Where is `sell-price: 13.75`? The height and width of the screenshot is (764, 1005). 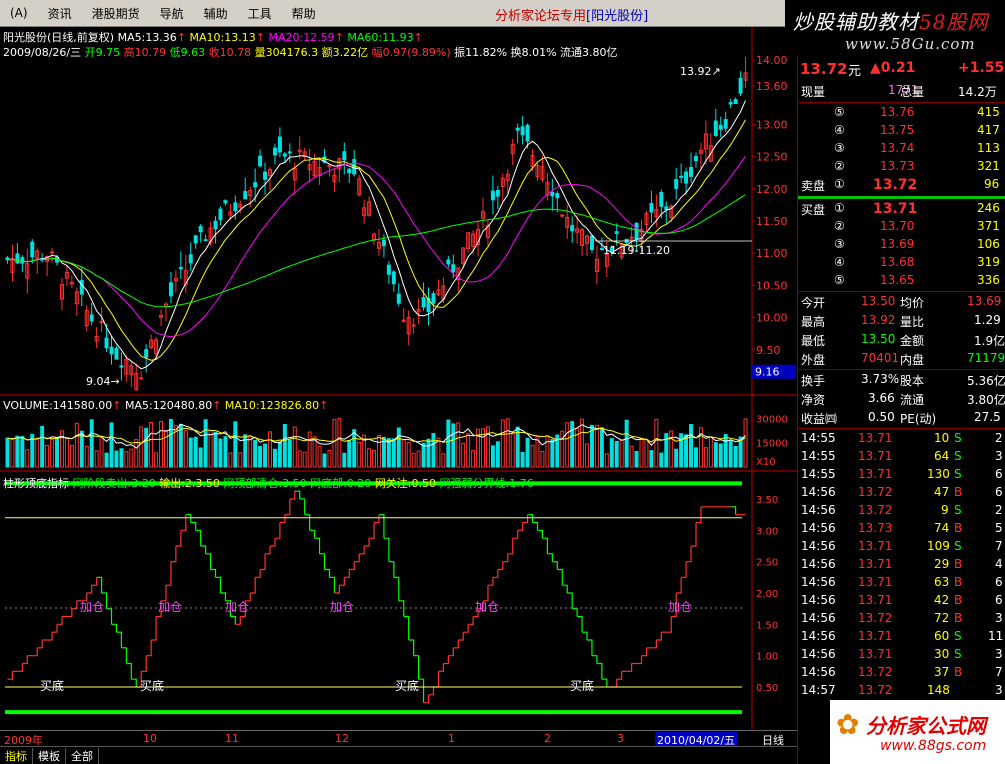
sell-price: 13.75 is located at coordinates (897, 130).